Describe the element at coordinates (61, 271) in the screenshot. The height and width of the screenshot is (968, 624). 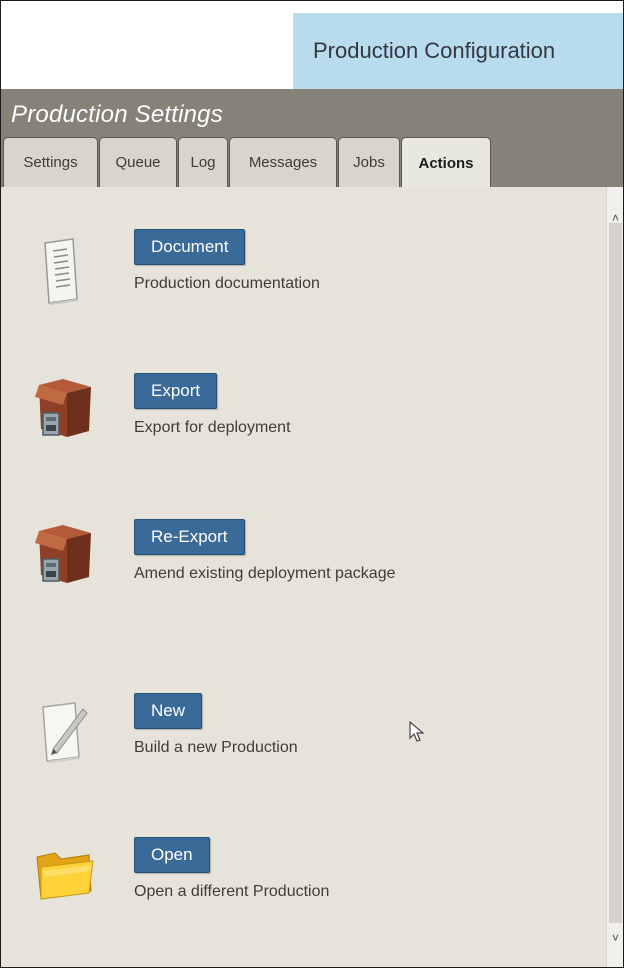
I see `document-icon` at that location.